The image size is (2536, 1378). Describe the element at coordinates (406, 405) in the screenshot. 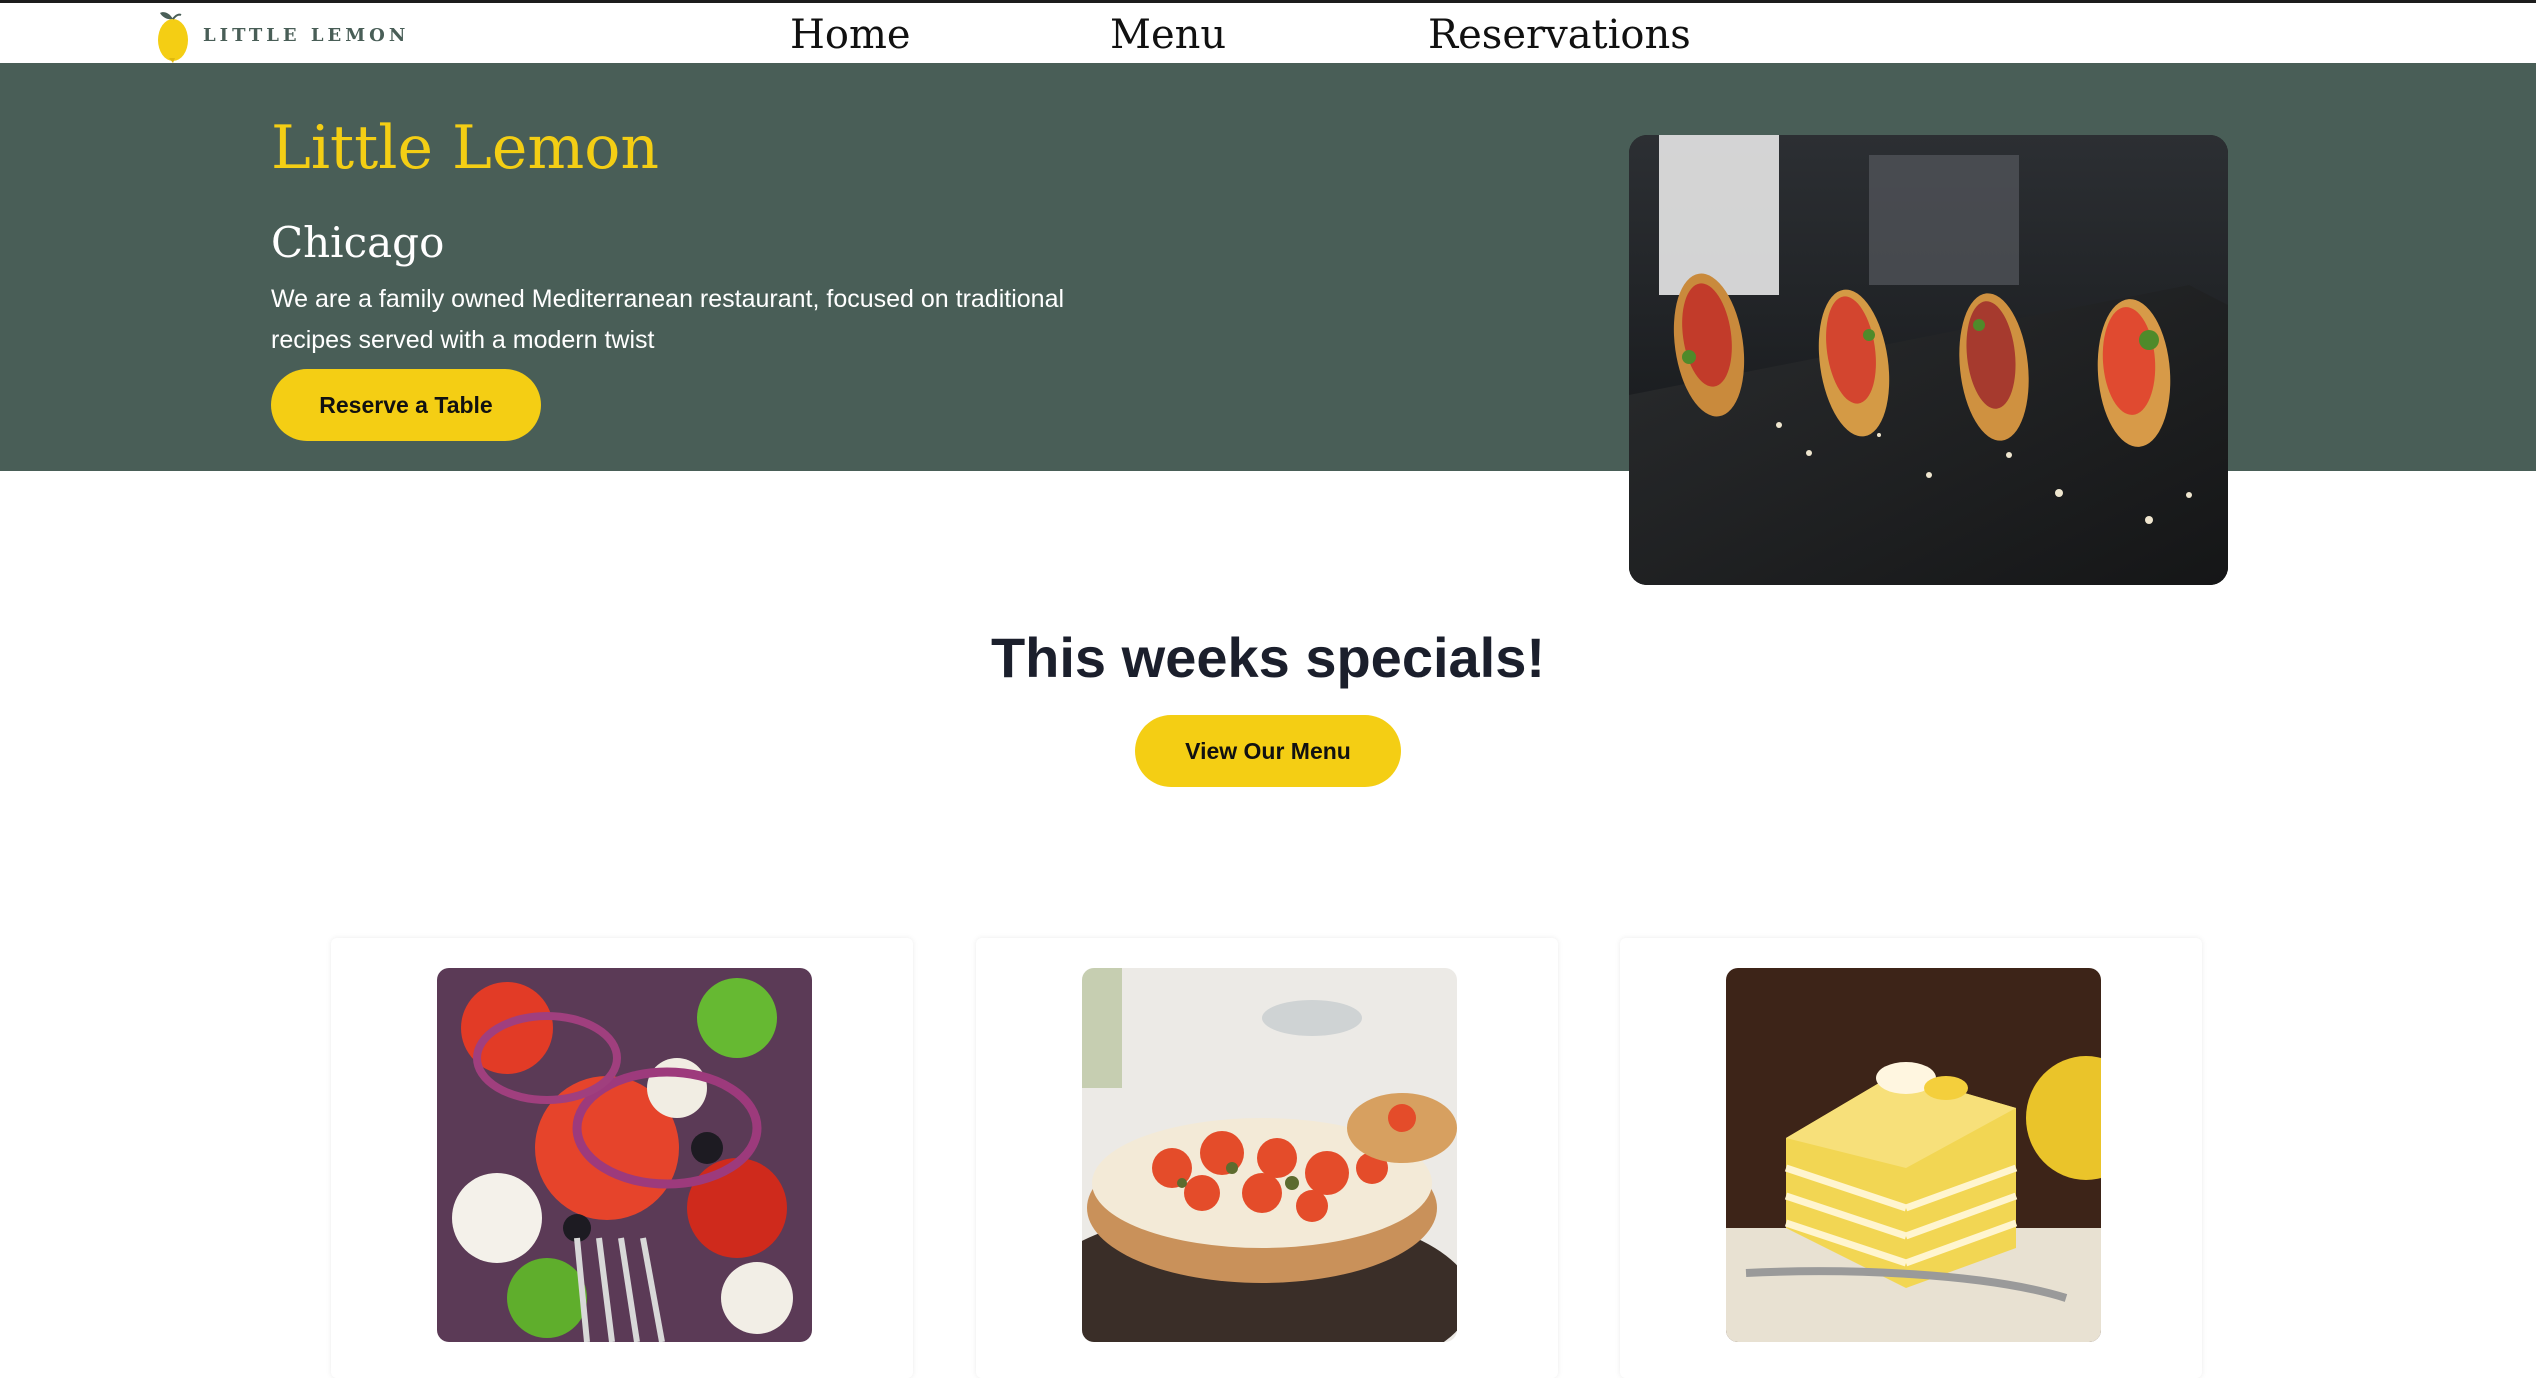

I see `reserve-table-button: Reserve a Table` at that location.